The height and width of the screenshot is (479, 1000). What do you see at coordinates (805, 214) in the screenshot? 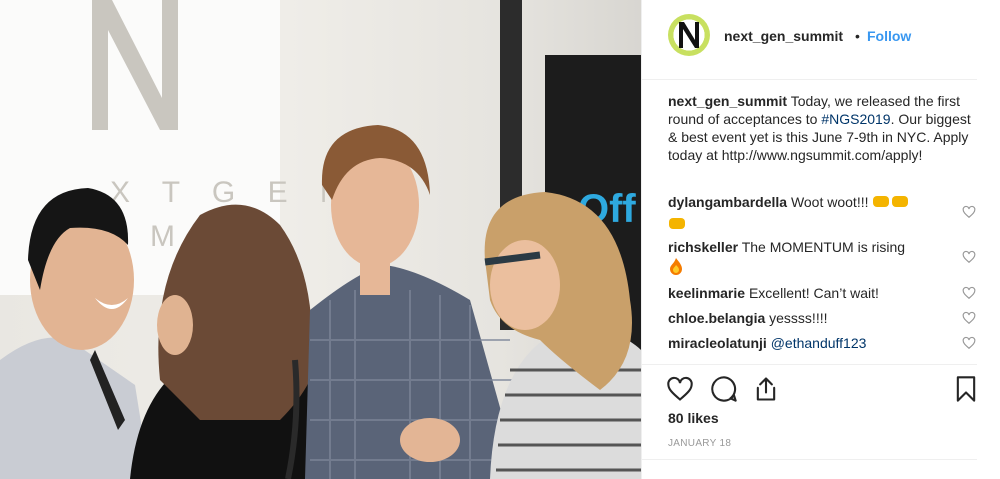
I see `comment-item: dylangambardella Woot woot!!!` at bounding box center [805, 214].